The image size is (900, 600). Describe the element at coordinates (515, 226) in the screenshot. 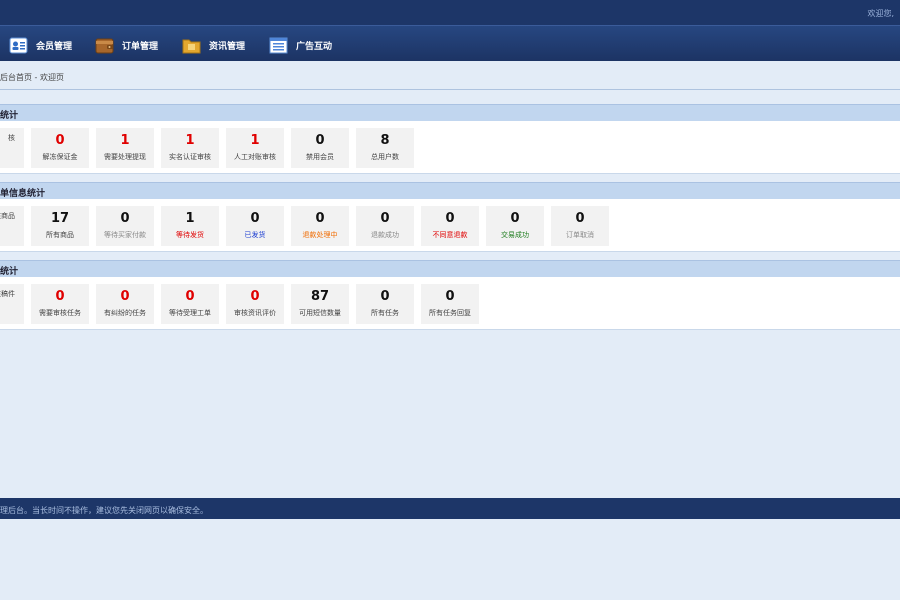

I see `stat-tile: 0 交易成功` at that location.